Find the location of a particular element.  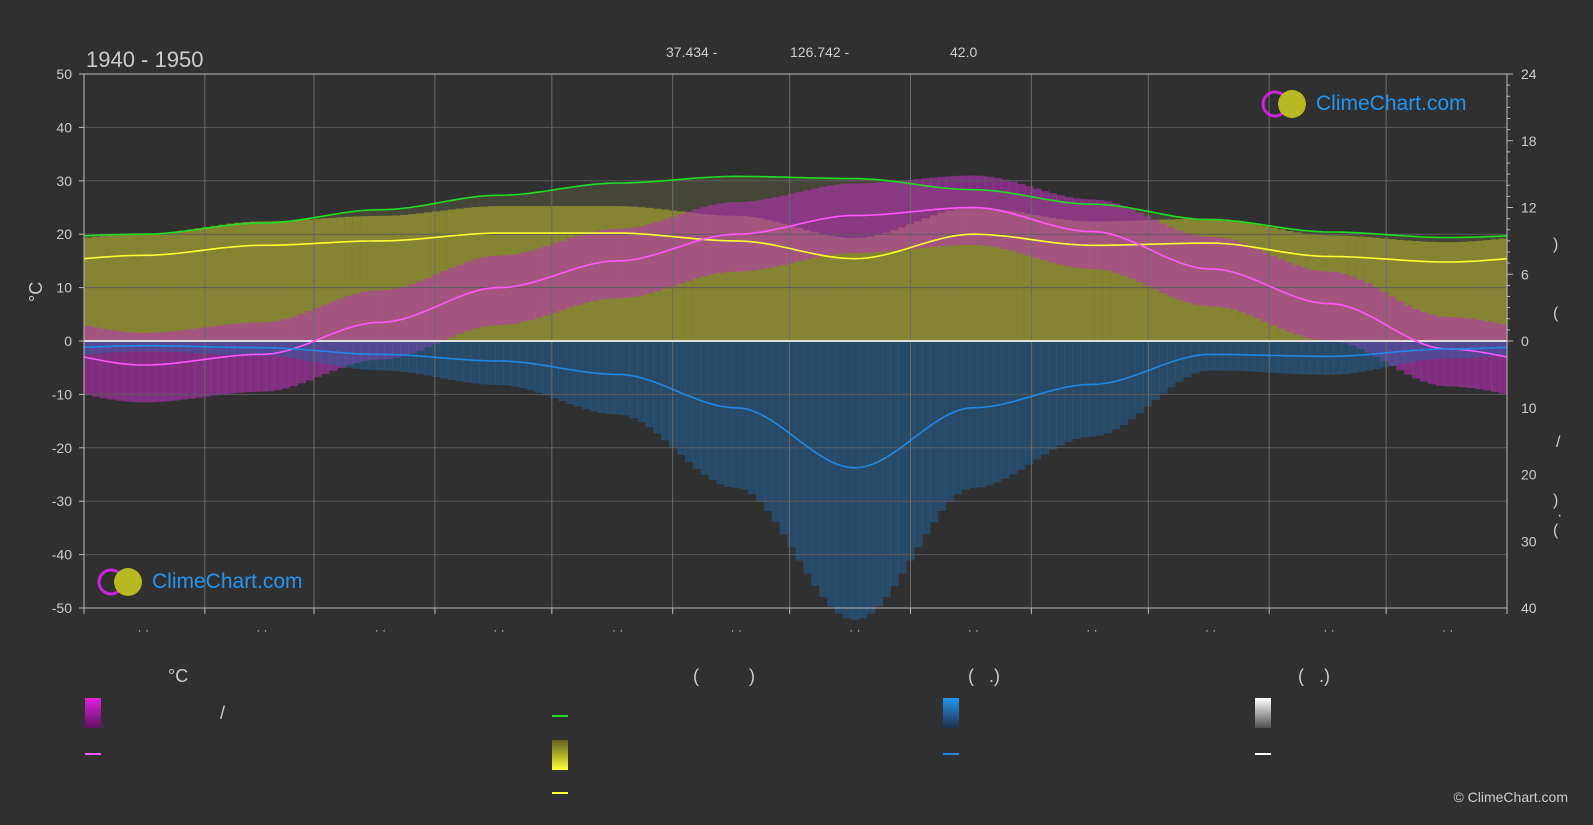

legend-precip-line is located at coordinates (951, 754).